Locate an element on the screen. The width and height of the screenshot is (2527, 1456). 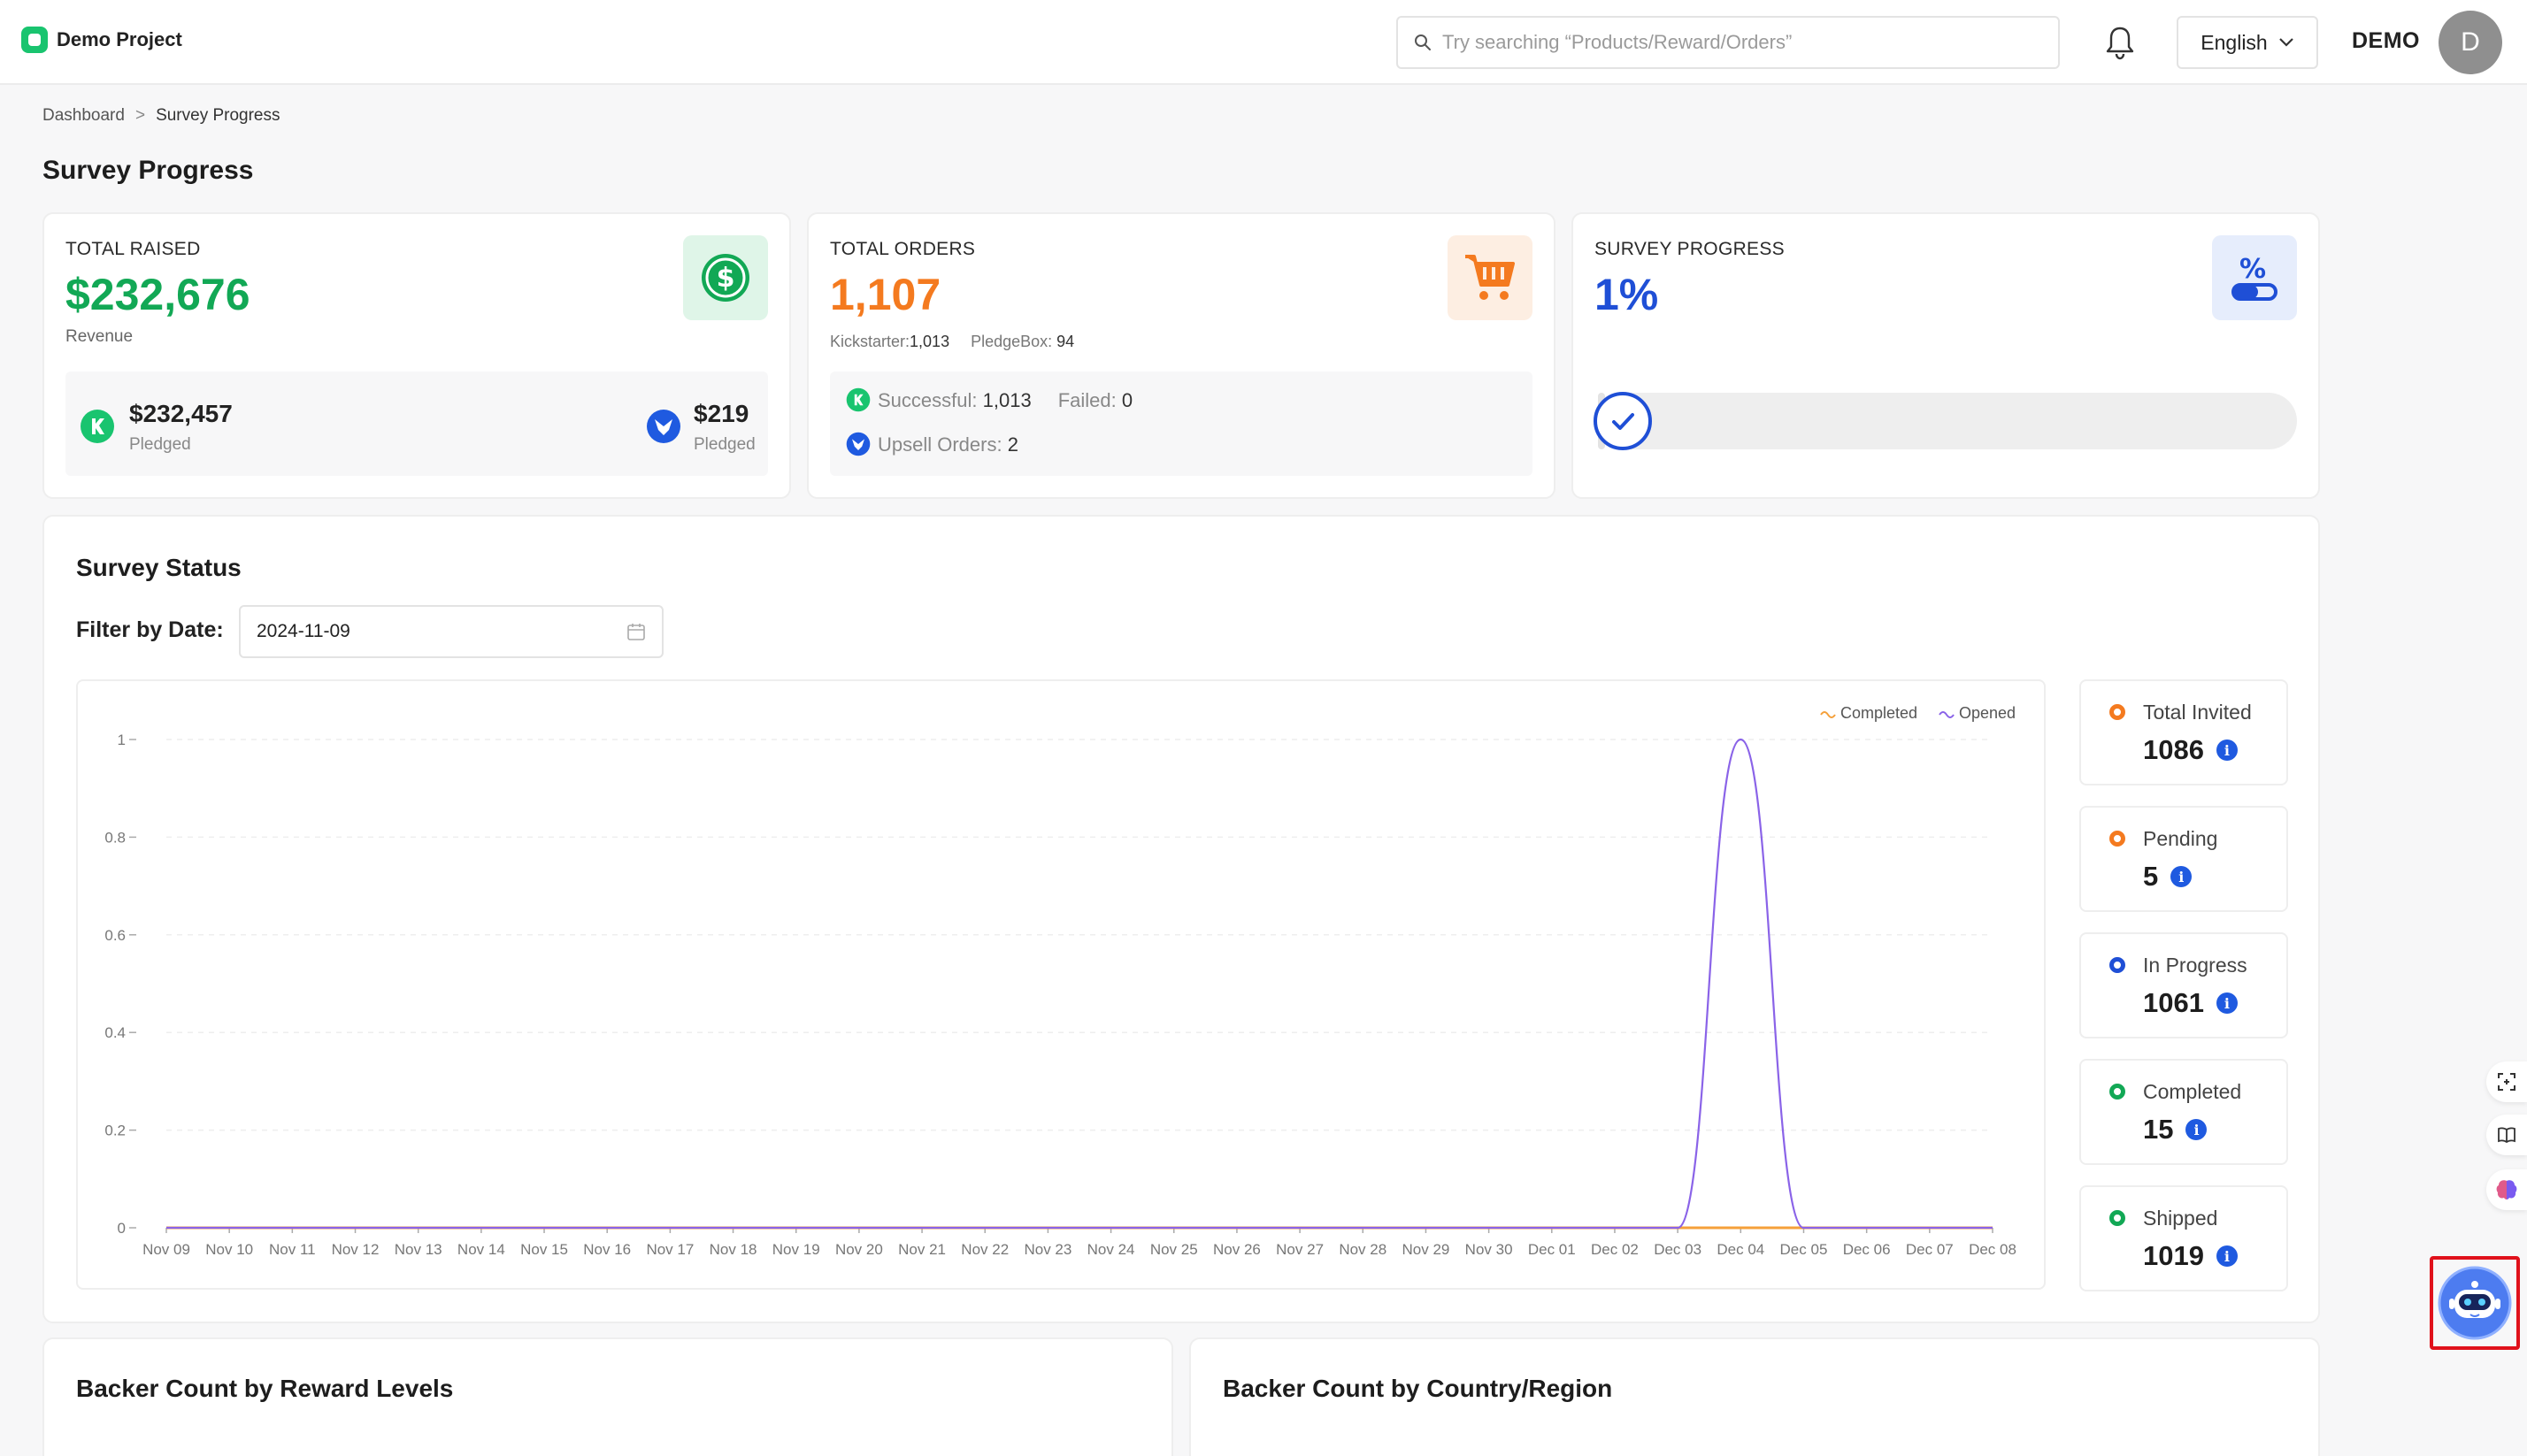
upsell-value: 2 is located at coordinates (1012, 444).